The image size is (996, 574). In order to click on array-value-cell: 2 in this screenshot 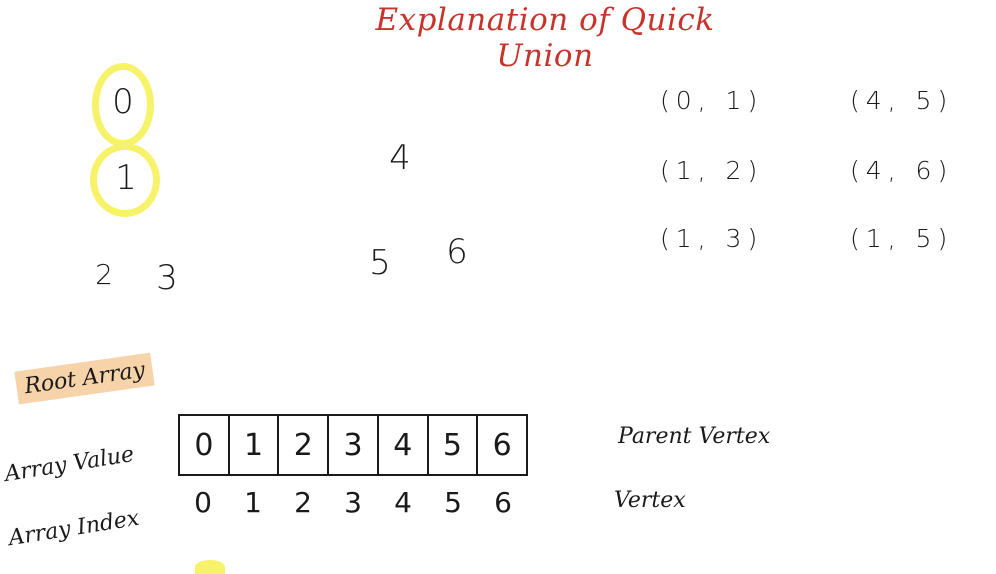, I will do `click(304, 445)`.